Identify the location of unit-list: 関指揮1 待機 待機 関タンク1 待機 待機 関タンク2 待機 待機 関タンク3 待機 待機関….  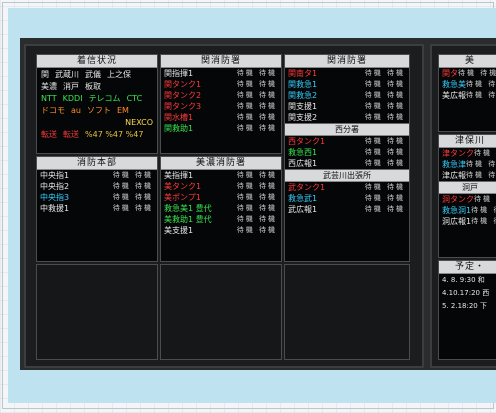
(221, 101).